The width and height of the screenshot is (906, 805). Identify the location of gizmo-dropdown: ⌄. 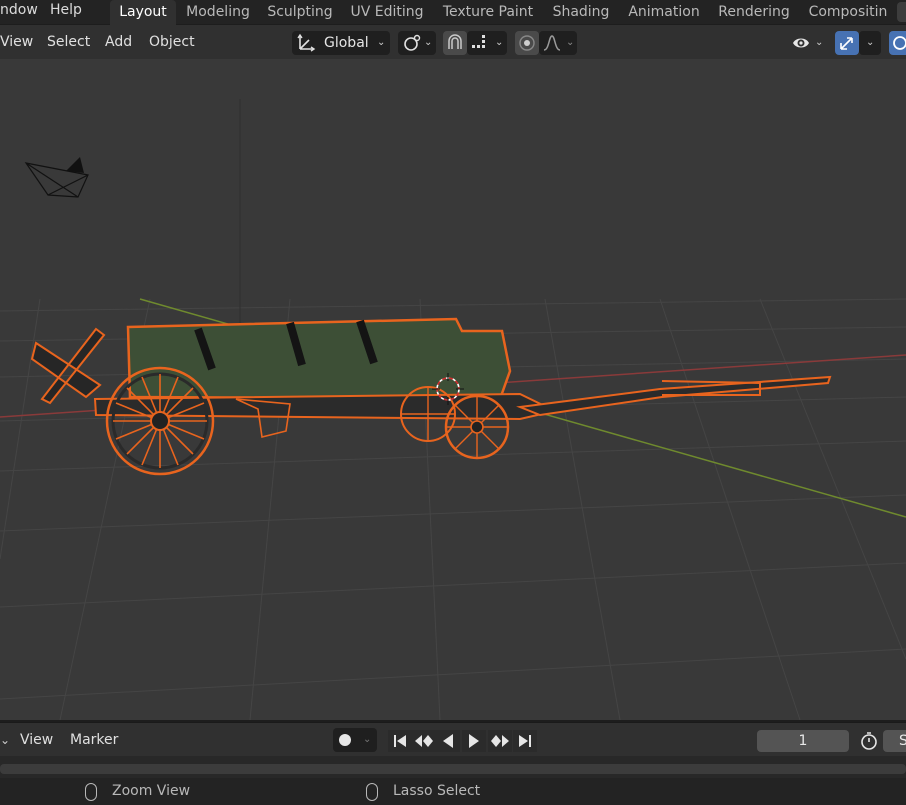
(870, 43).